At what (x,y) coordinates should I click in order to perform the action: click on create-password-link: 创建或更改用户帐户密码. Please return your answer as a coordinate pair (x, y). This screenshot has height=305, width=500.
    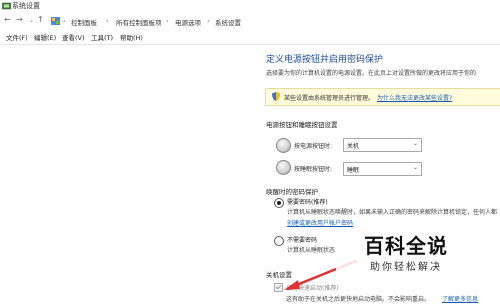
    Looking at the image, I should click on (320, 222).